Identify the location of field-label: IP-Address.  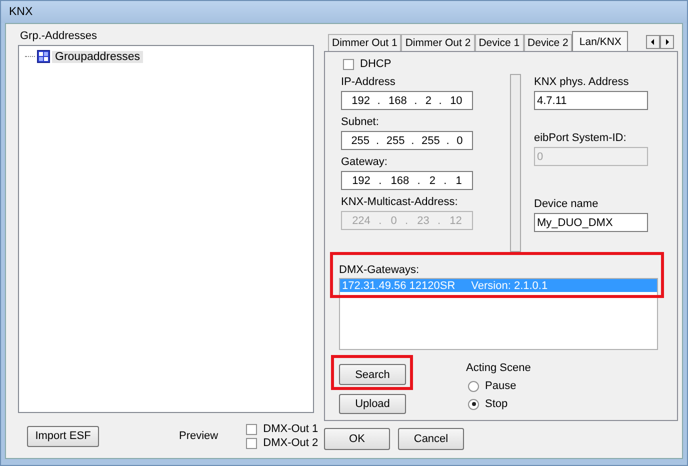
(368, 82).